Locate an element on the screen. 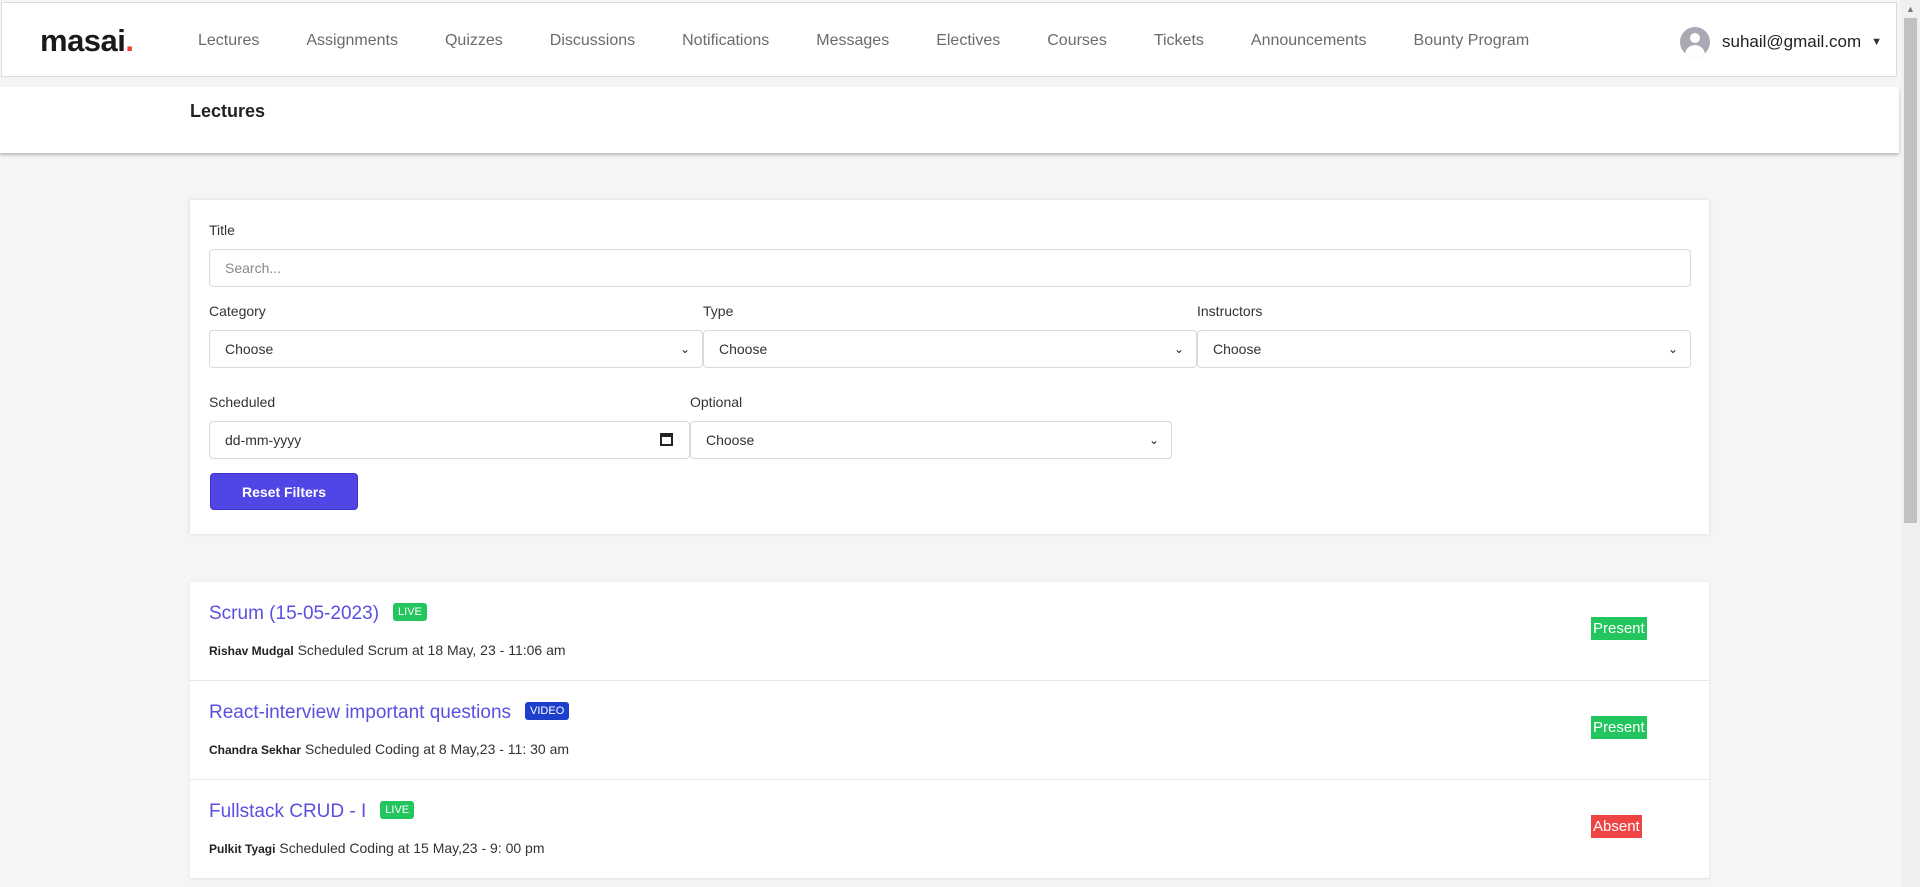  nav-electives: Electives is located at coordinates (968, 41).